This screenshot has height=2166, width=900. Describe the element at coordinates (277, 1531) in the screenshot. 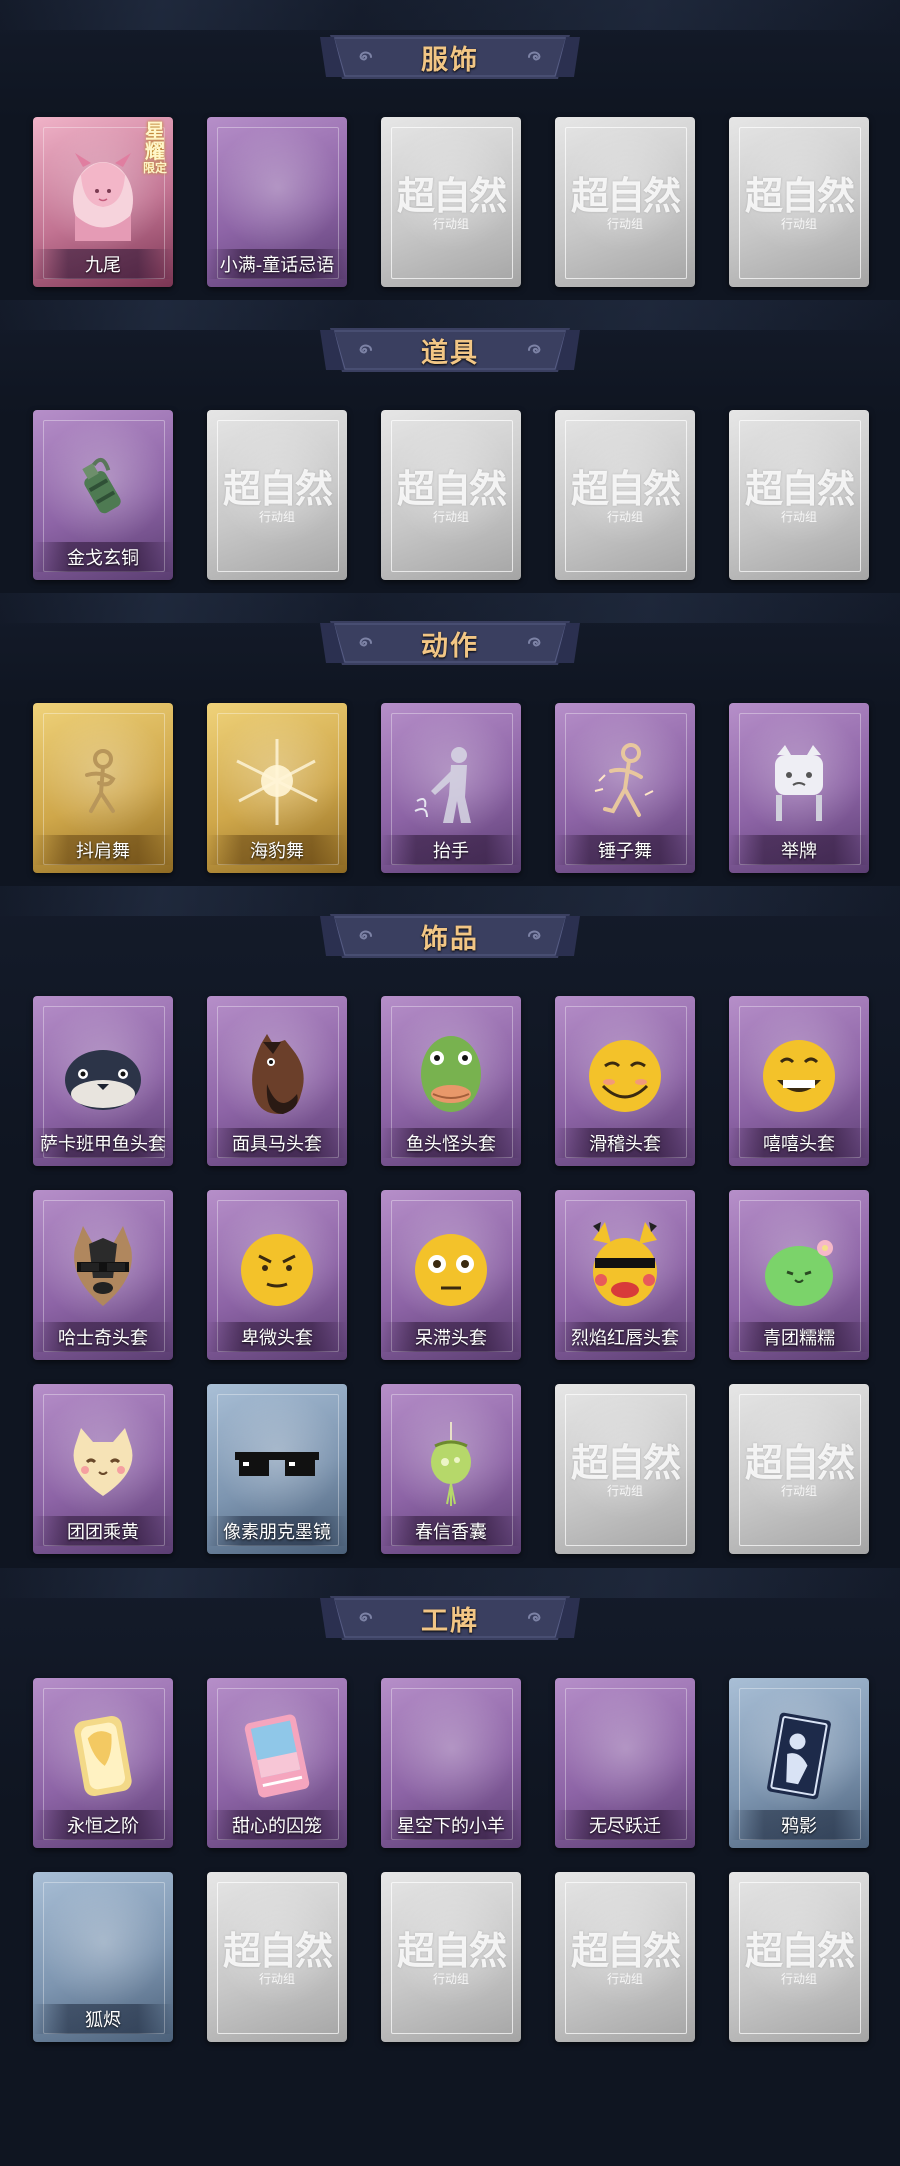

I see `item-label: 像素朋克墨镜` at that location.